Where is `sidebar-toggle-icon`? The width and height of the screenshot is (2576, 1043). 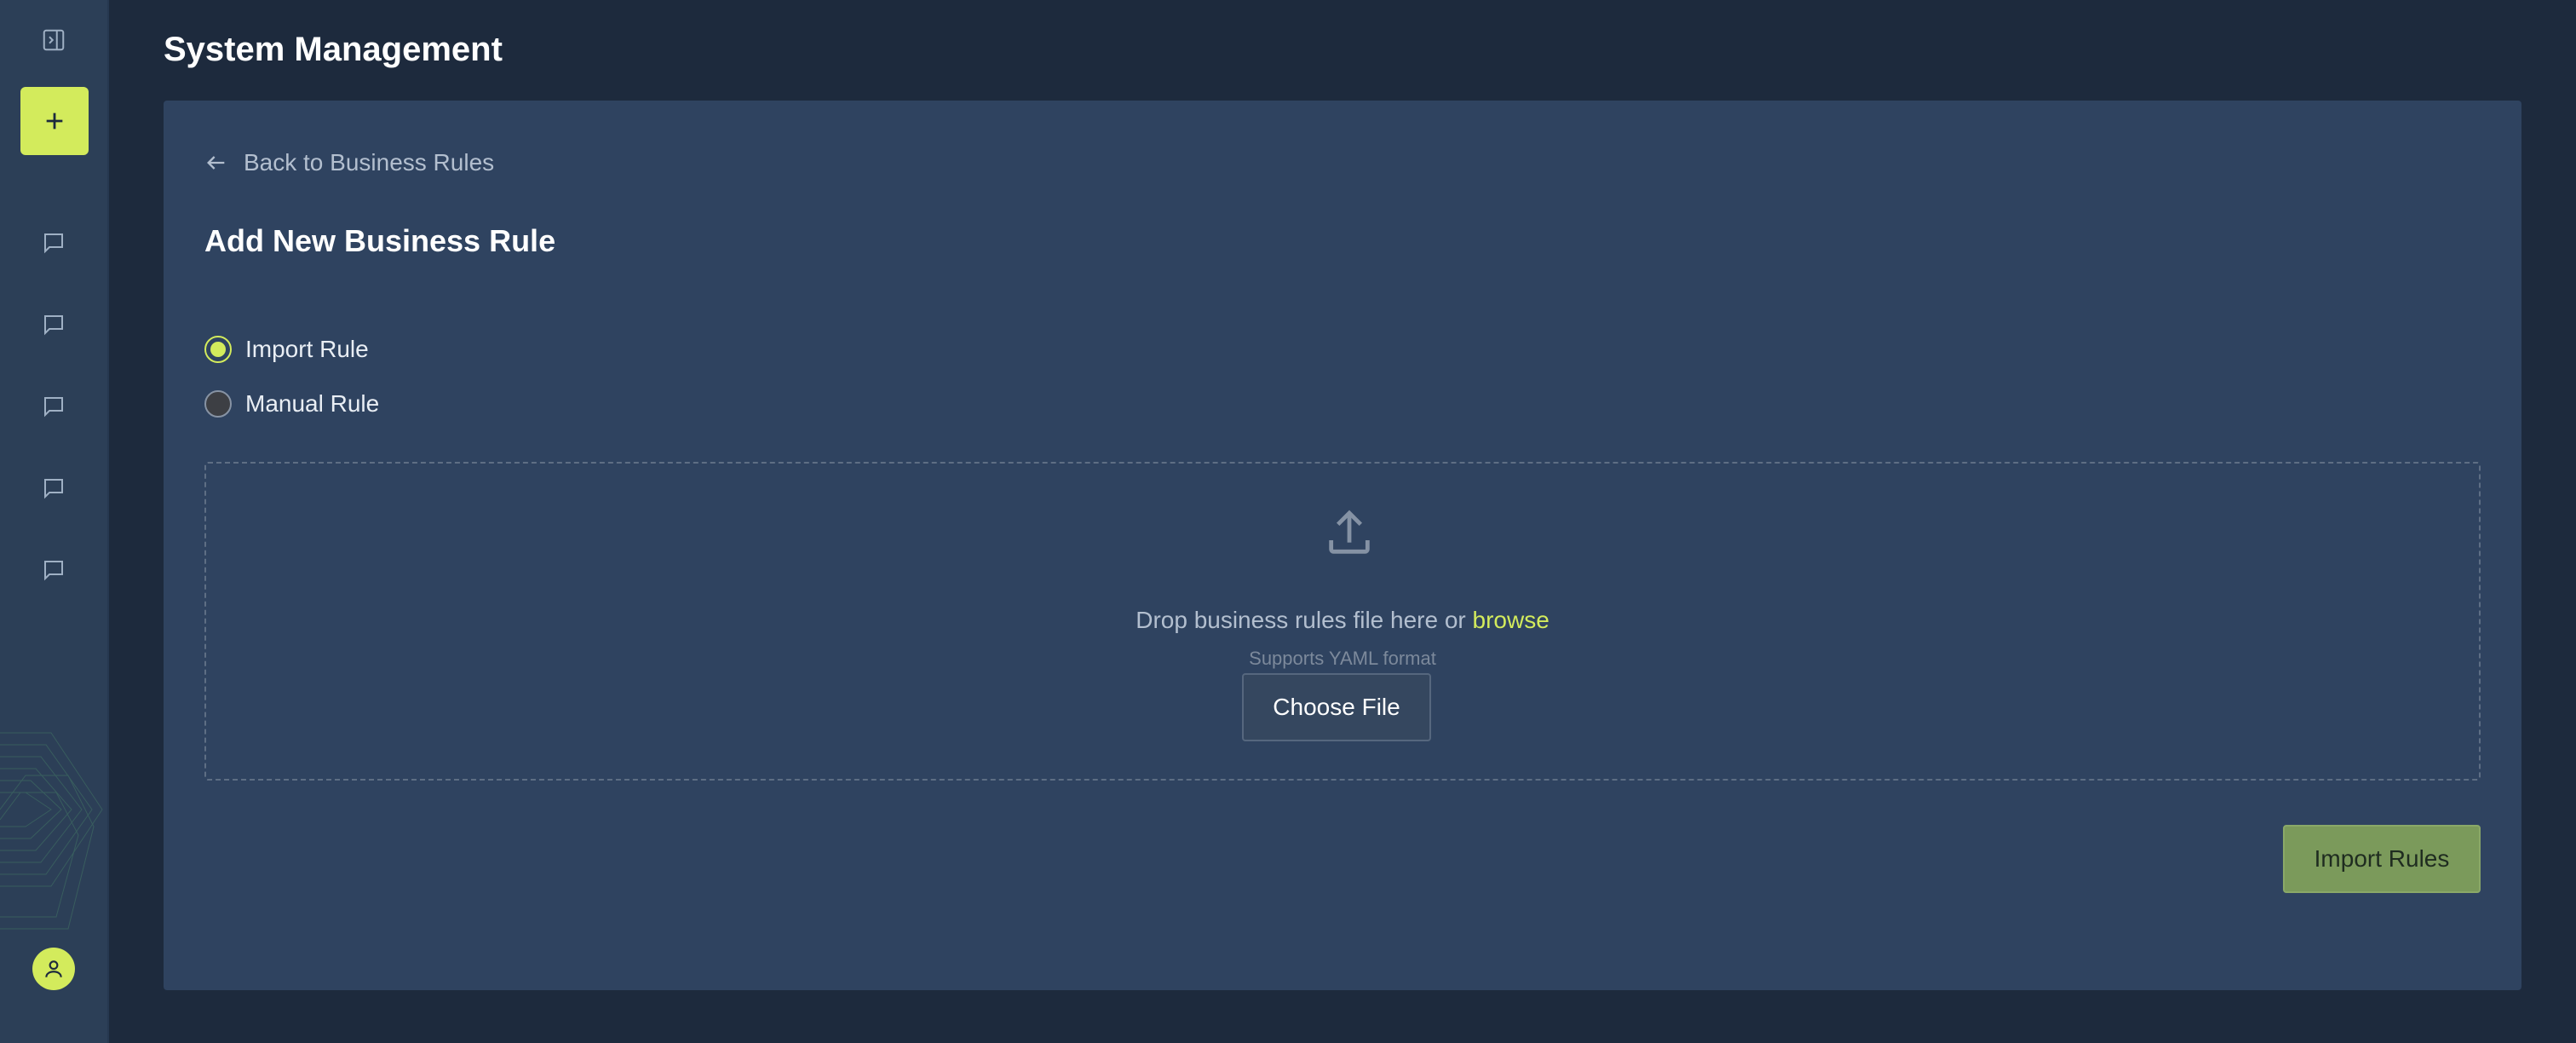 sidebar-toggle-icon is located at coordinates (54, 40).